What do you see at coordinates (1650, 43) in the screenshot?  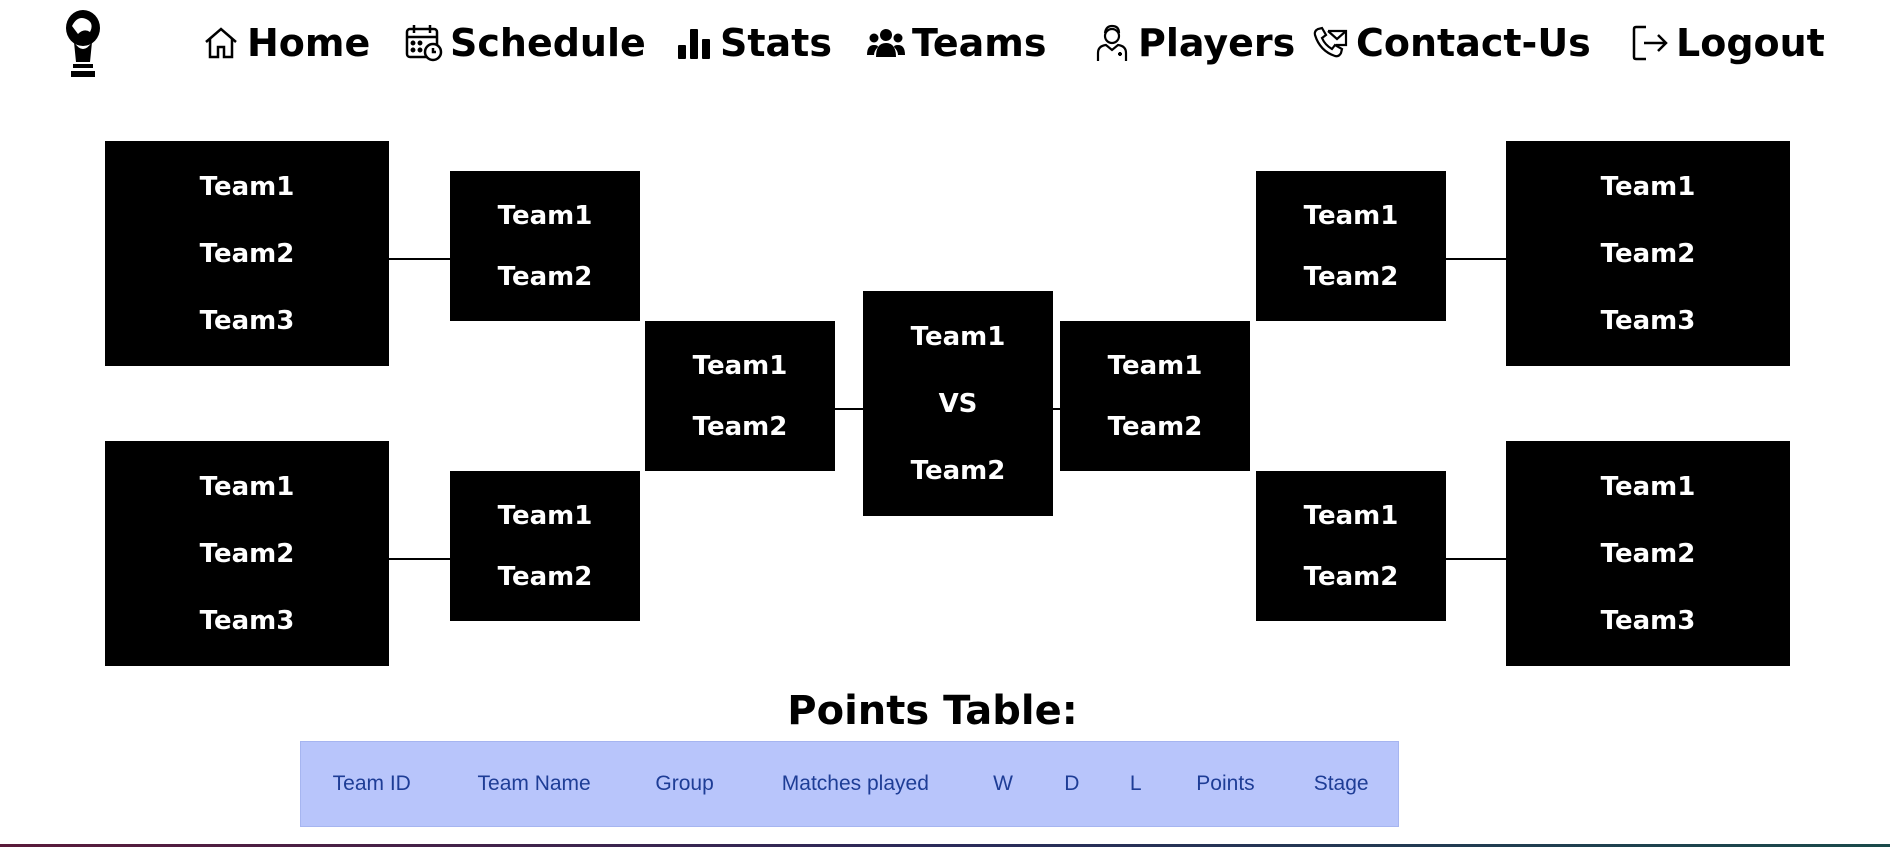 I see `logout-icon` at bounding box center [1650, 43].